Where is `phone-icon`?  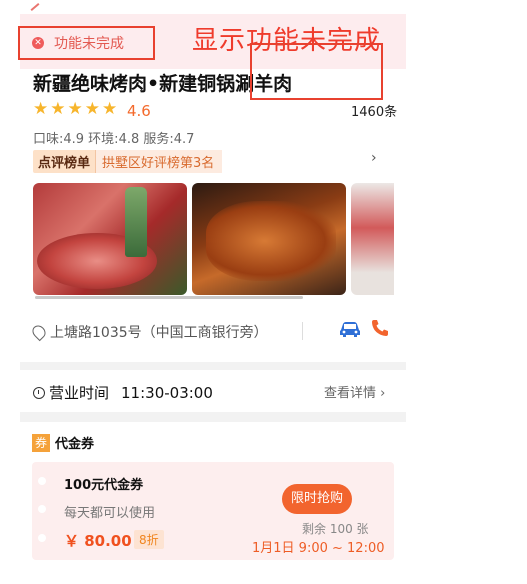 phone-icon is located at coordinates (380, 328).